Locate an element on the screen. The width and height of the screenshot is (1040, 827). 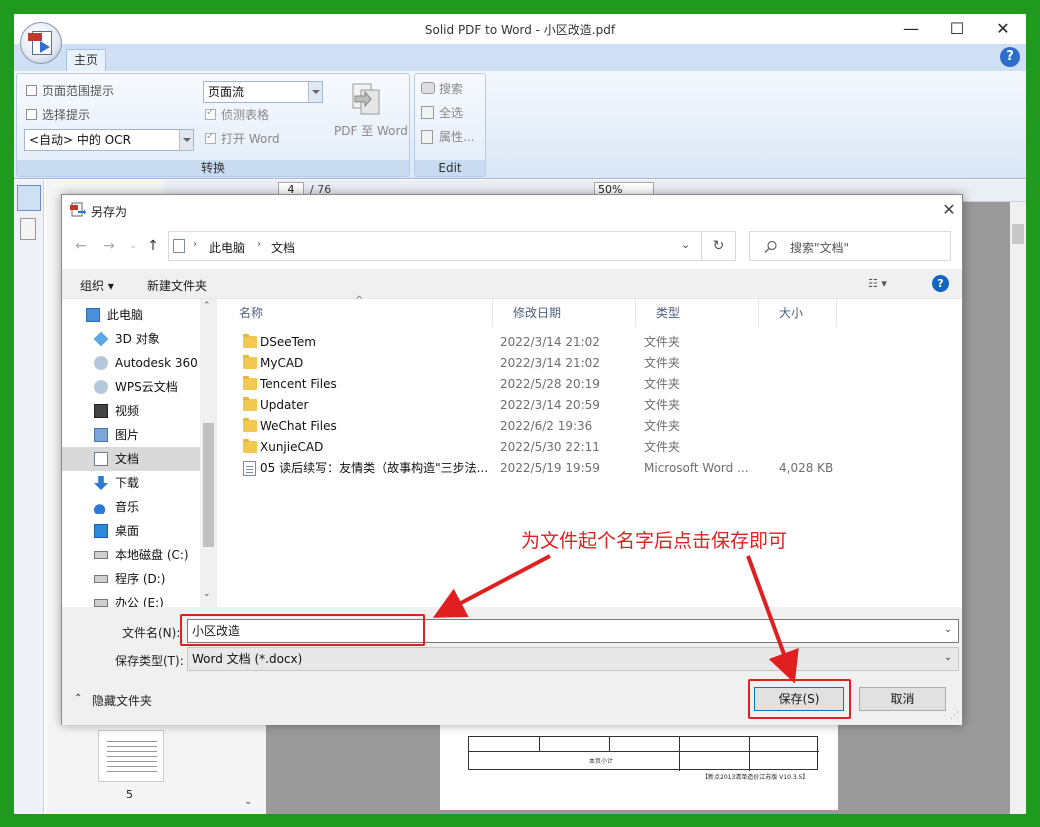
arrow-to-filename is located at coordinates (491, 586).